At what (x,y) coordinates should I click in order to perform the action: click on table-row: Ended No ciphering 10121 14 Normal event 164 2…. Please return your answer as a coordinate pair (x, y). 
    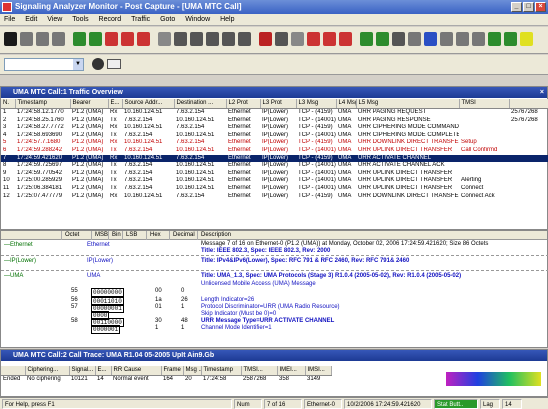
    Looking at the image, I should click on (166, 380).